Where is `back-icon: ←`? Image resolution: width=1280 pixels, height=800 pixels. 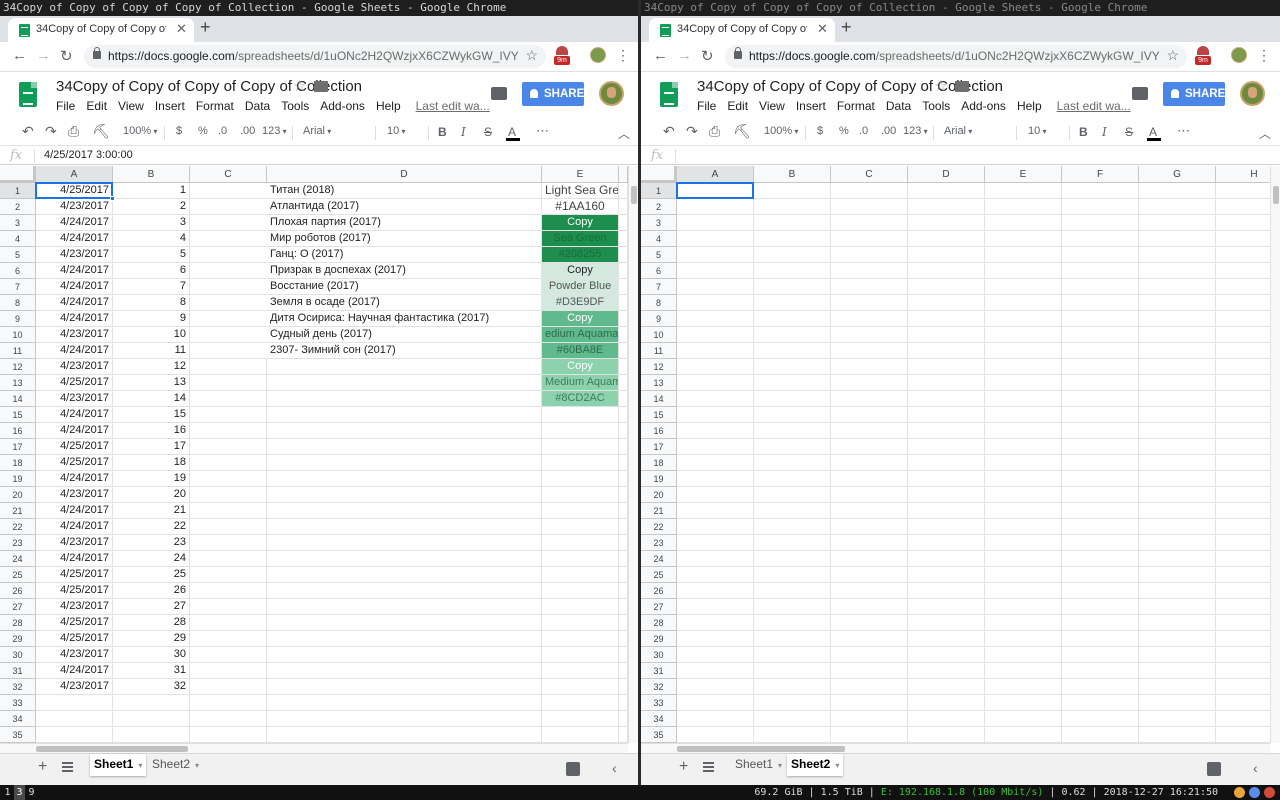
back-icon: ← is located at coordinates (19, 55).